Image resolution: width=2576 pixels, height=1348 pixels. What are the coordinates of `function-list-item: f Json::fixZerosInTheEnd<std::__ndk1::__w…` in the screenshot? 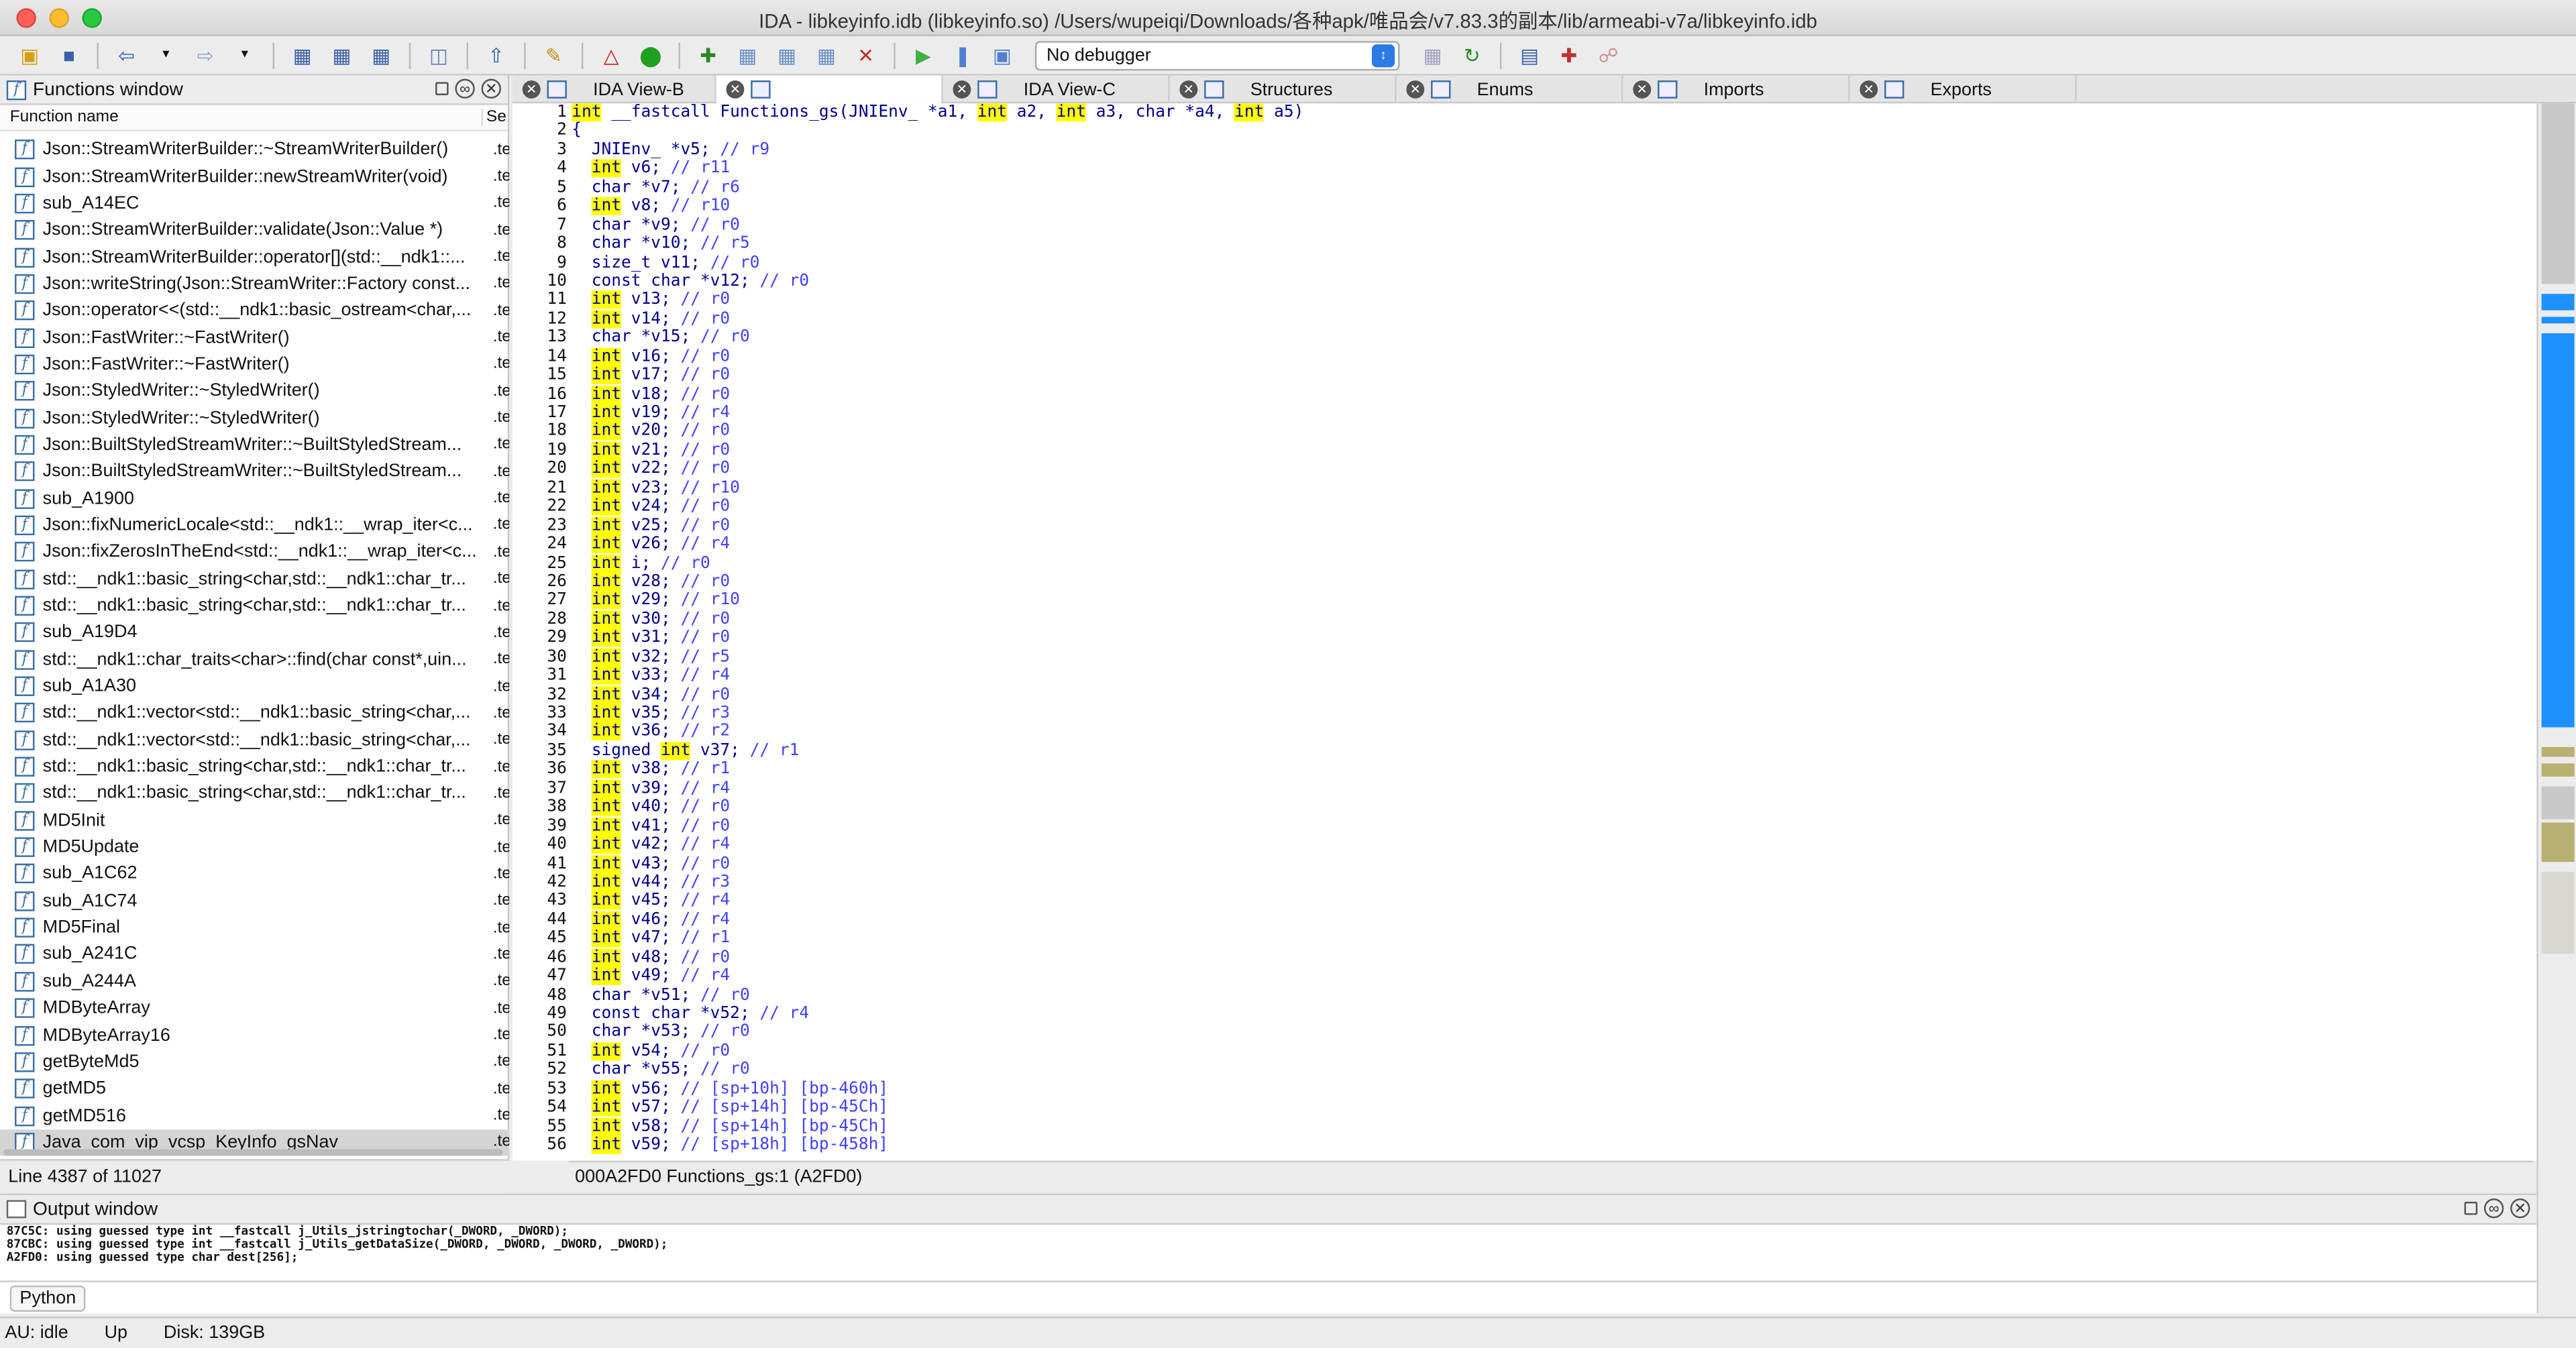 It's located at (254, 552).